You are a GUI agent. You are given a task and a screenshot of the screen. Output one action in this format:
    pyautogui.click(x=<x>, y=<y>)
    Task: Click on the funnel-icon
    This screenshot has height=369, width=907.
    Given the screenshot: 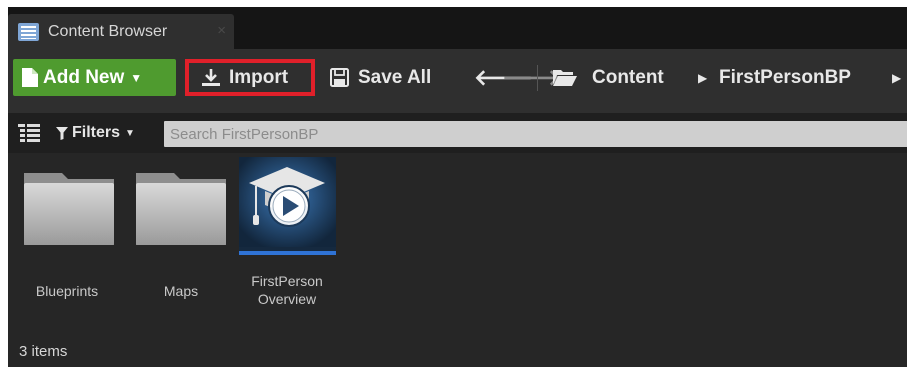 What is the action you would take?
    pyautogui.click(x=62, y=133)
    